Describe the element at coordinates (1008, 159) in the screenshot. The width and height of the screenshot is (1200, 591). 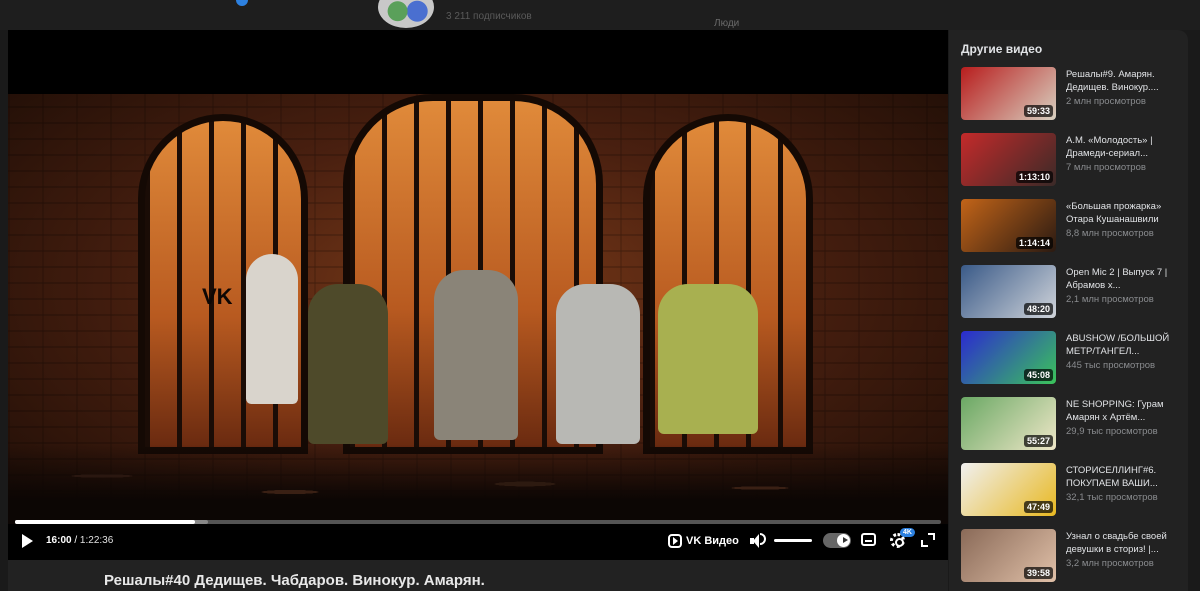
I see `video-thumbnail: 1:13:10` at that location.